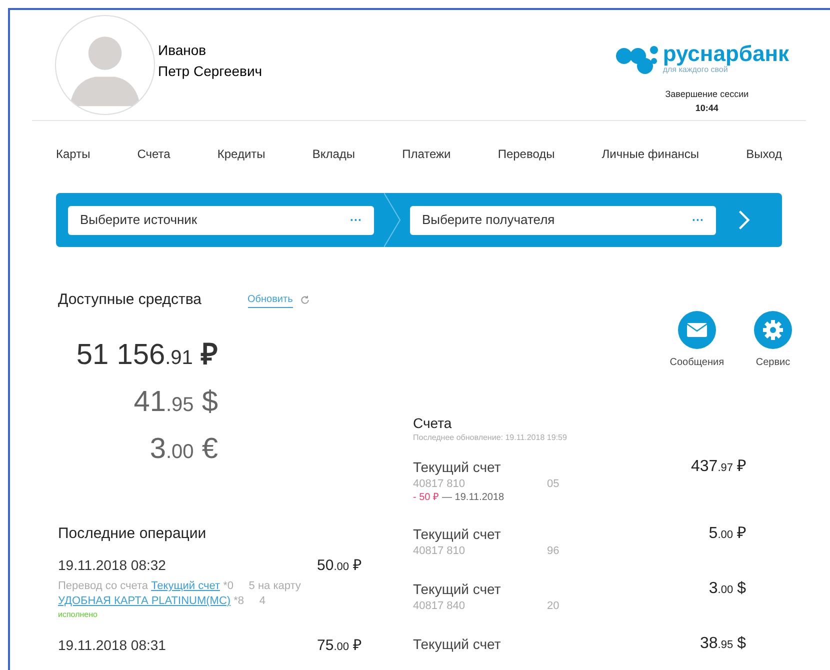 This screenshot has height=670, width=830. What do you see at coordinates (339, 566) in the screenshot?
I see `operation-amount: 50.00 ₽` at bounding box center [339, 566].